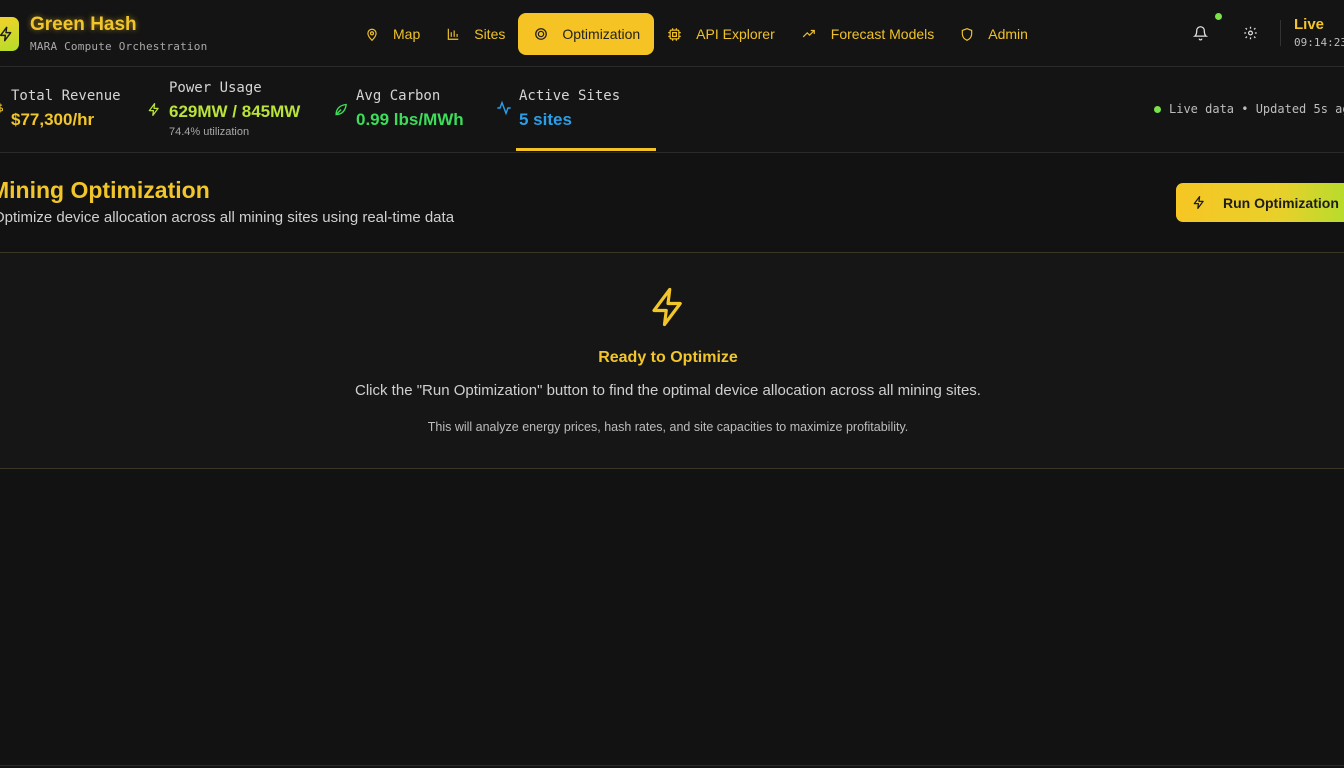 This screenshot has height=768, width=1344. I want to click on brand: Green Hash MARA Compute Orchestration, so click(103, 33).